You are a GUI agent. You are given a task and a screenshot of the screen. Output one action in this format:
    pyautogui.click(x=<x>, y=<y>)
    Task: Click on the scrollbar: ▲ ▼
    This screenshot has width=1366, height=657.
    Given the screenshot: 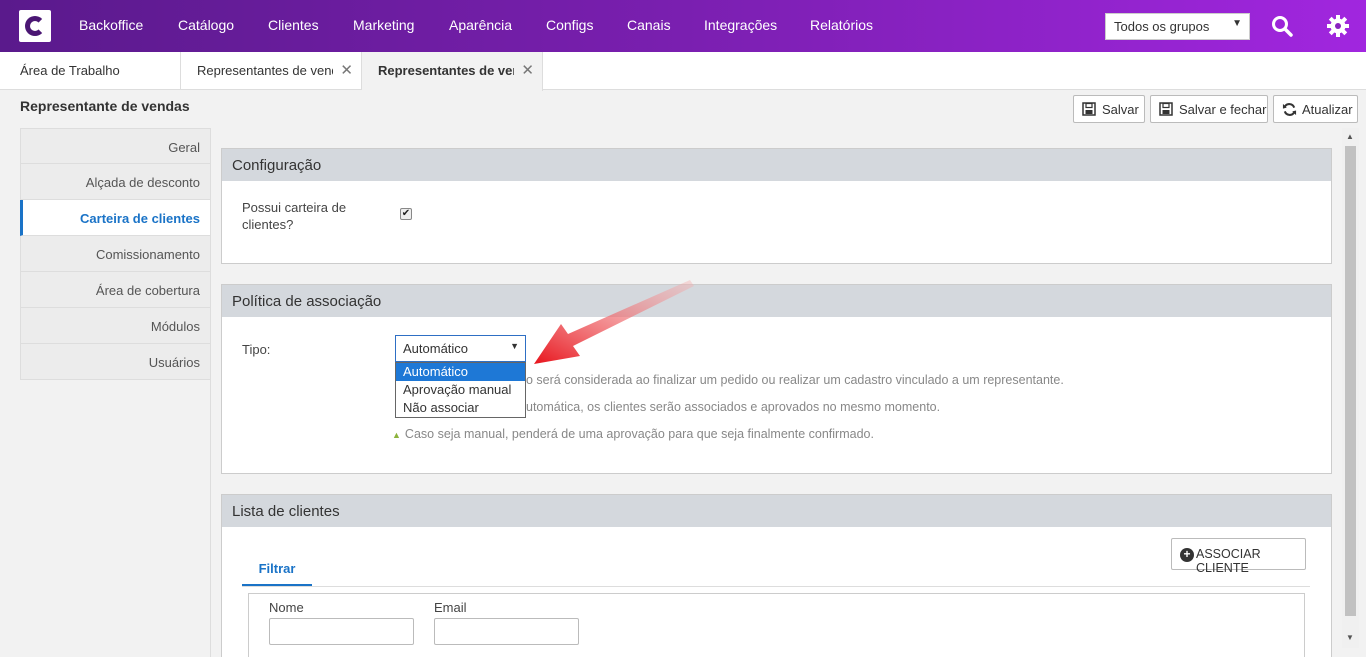 What is the action you would take?
    pyautogui.click(x=1350, y=388)
    